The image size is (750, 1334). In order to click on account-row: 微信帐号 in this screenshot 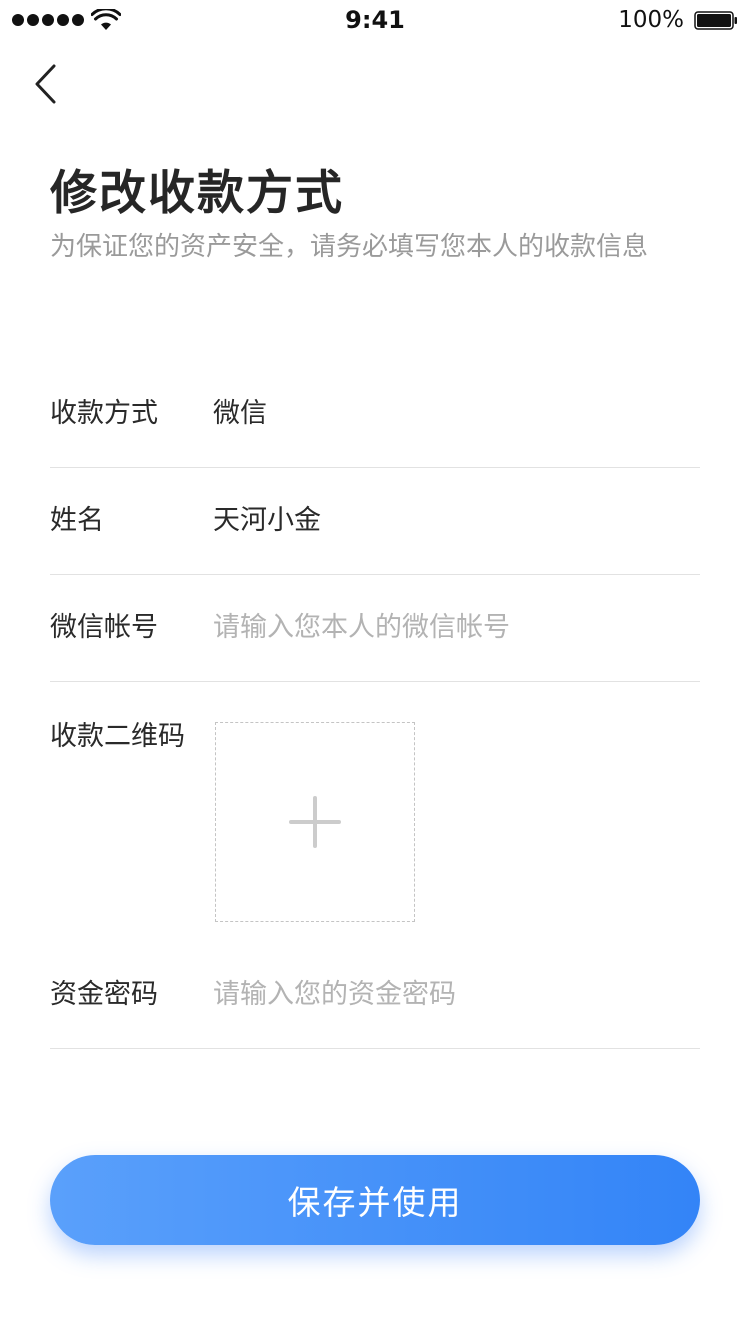, I will do `click(375, 628)`.